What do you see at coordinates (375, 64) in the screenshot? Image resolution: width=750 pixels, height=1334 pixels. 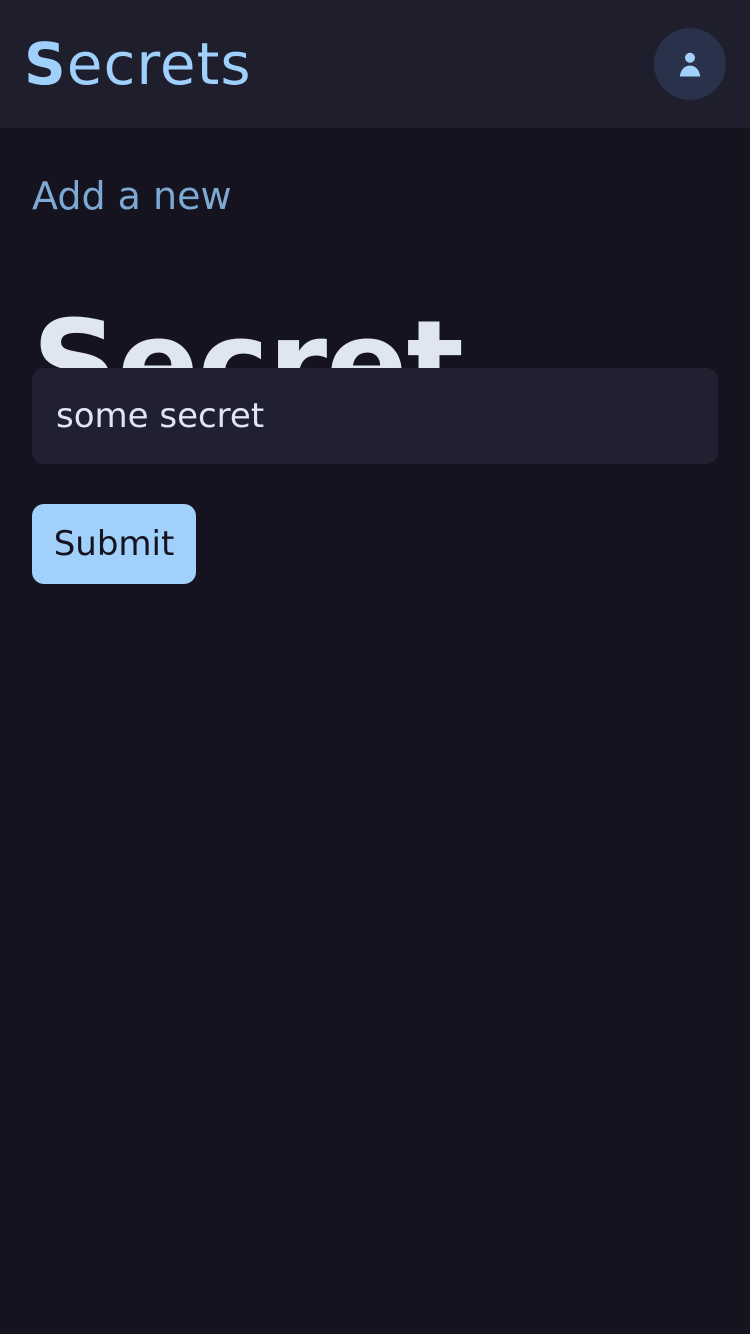 I see `top-app-bar: Secrets` at bounding box center [375, 64].